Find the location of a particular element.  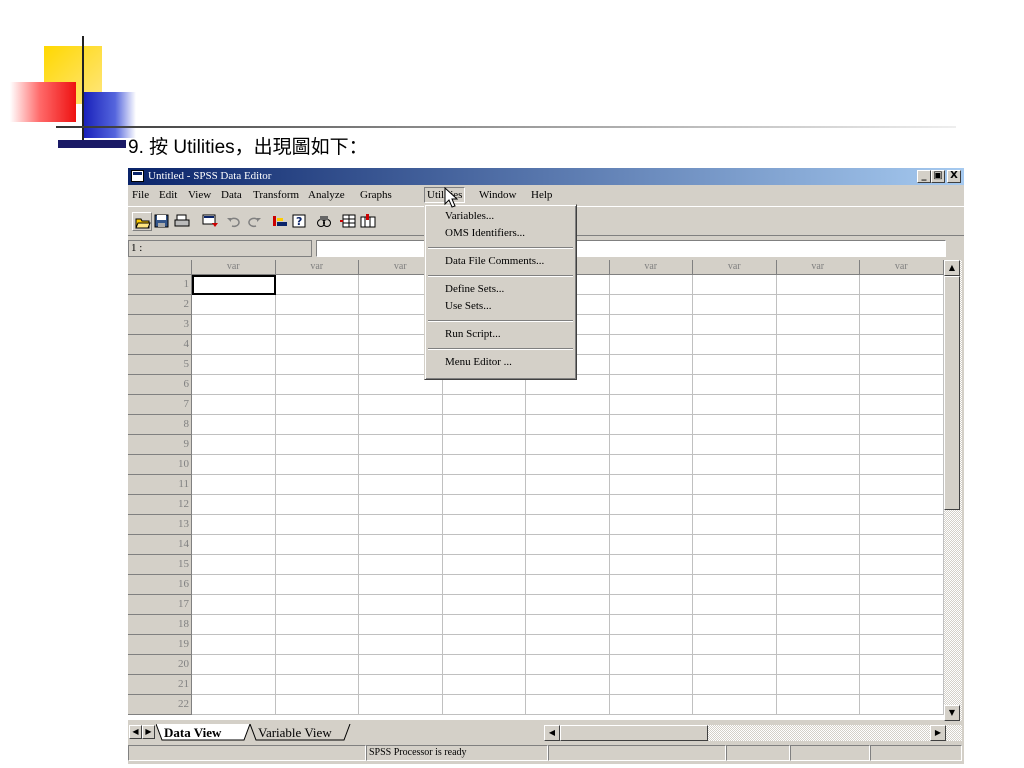

cell-value-input is located at coordinates (631, 248).